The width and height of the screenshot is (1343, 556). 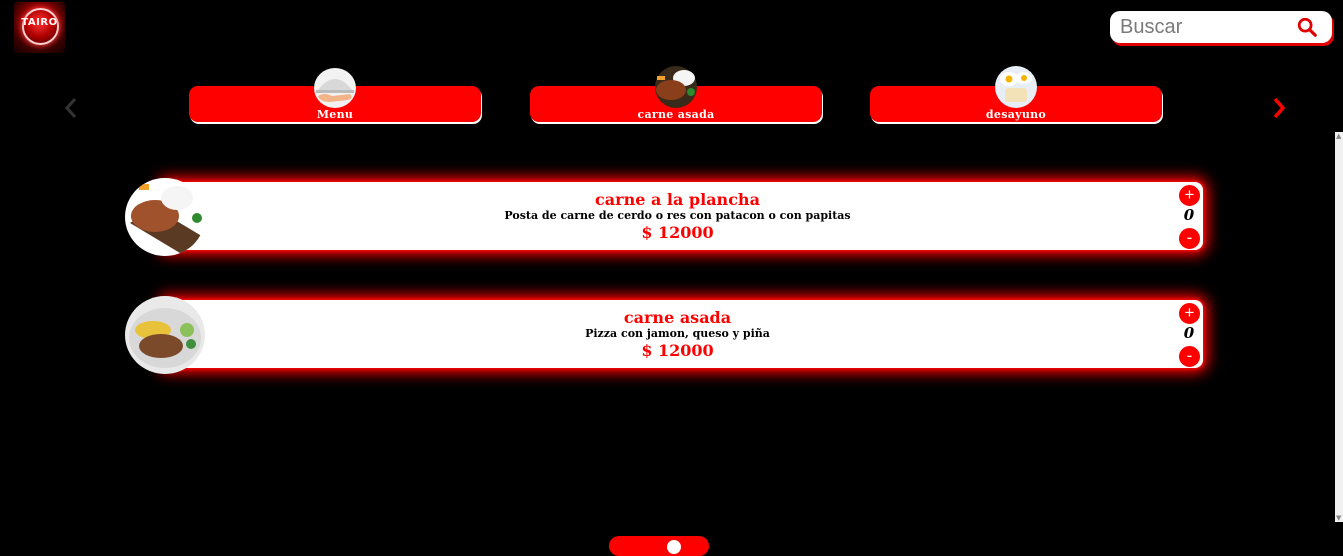 I want to click on search-input, so click(x=1200, y=27).